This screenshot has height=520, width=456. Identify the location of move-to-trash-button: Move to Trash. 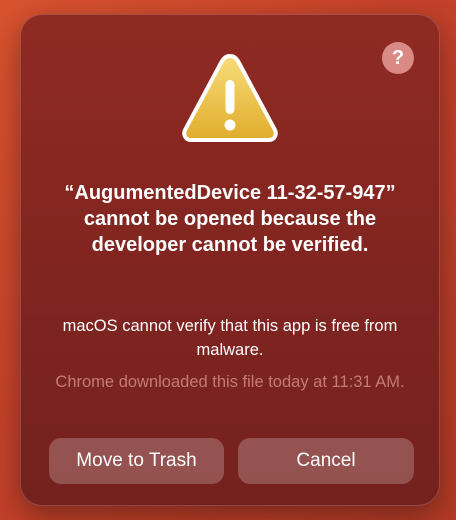
(136, 461).